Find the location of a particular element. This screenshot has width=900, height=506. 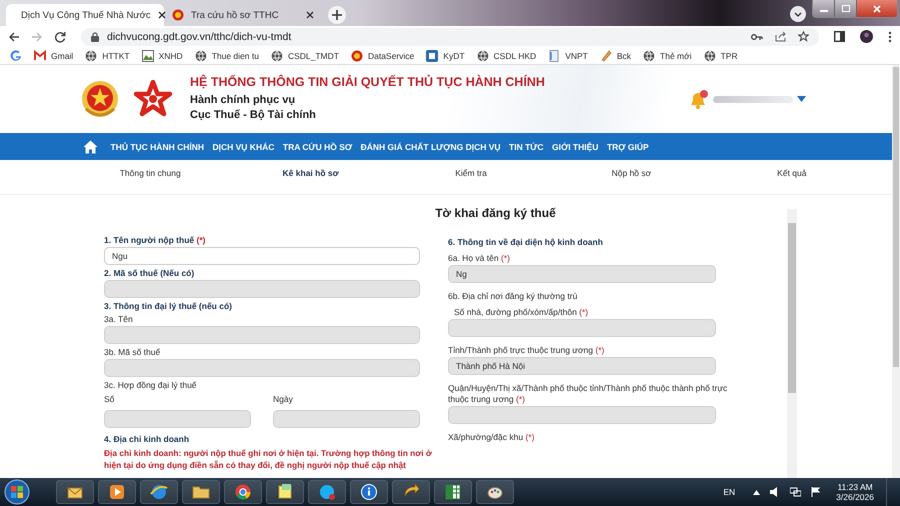

side-panel-icon is located at coordinates (839, 36).